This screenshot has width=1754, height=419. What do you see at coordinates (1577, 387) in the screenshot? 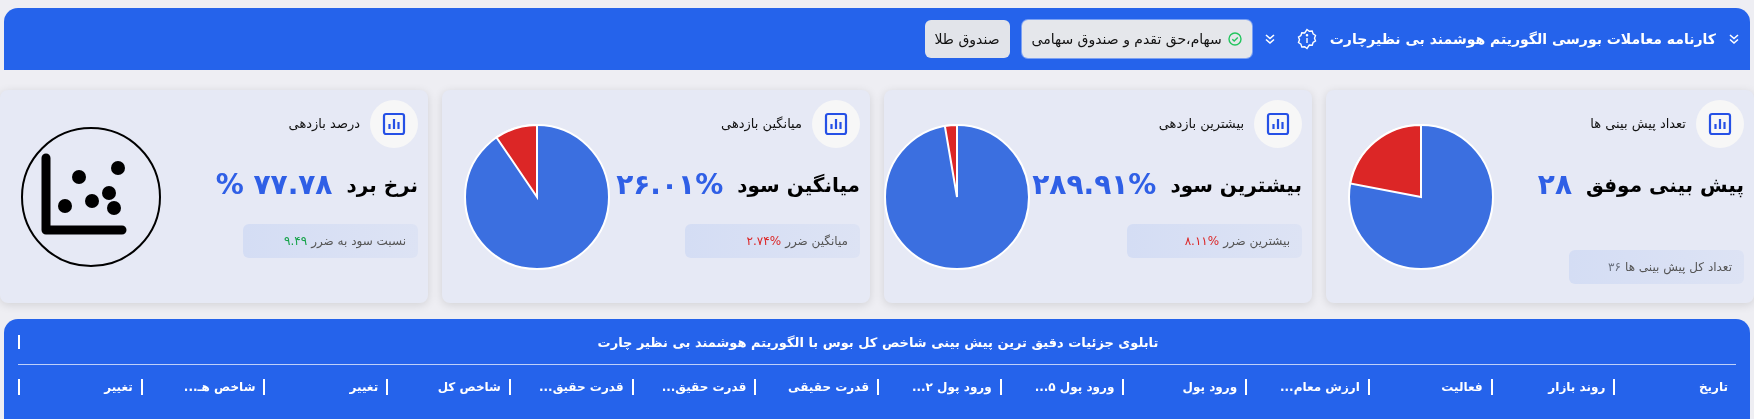
I see `column-header: روند بازار` at bounding box center [1577, 387].